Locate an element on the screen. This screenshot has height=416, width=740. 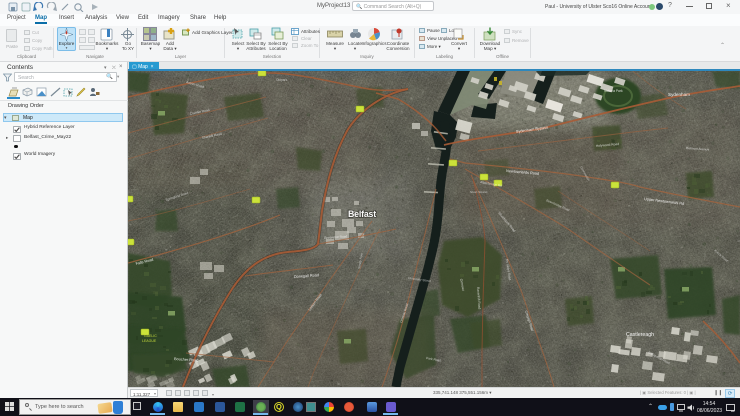
svg-text: Short Strand is located at coordinates (479, 192).